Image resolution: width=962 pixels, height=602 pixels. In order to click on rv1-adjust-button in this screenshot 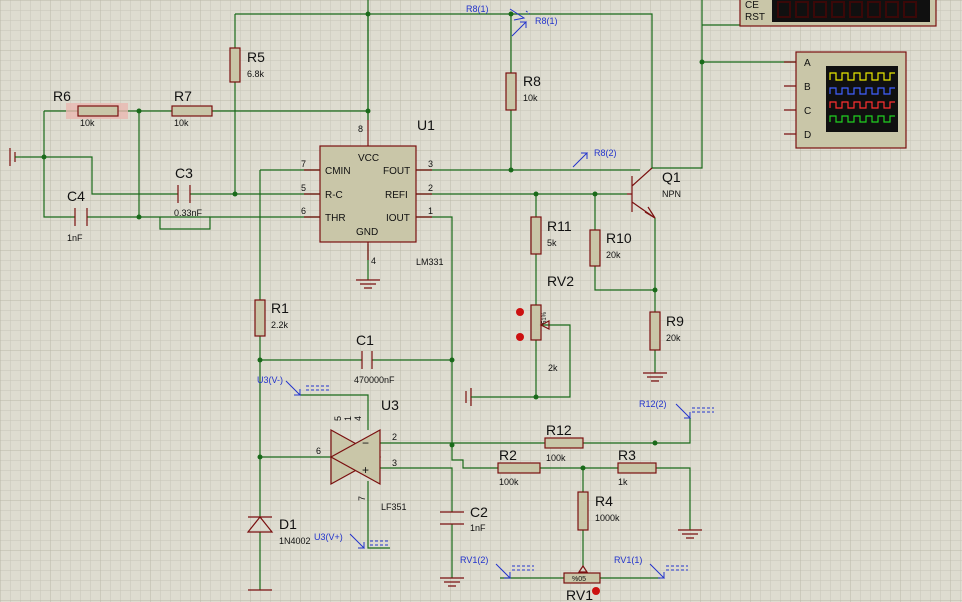, I will do `click(596, 591)`.